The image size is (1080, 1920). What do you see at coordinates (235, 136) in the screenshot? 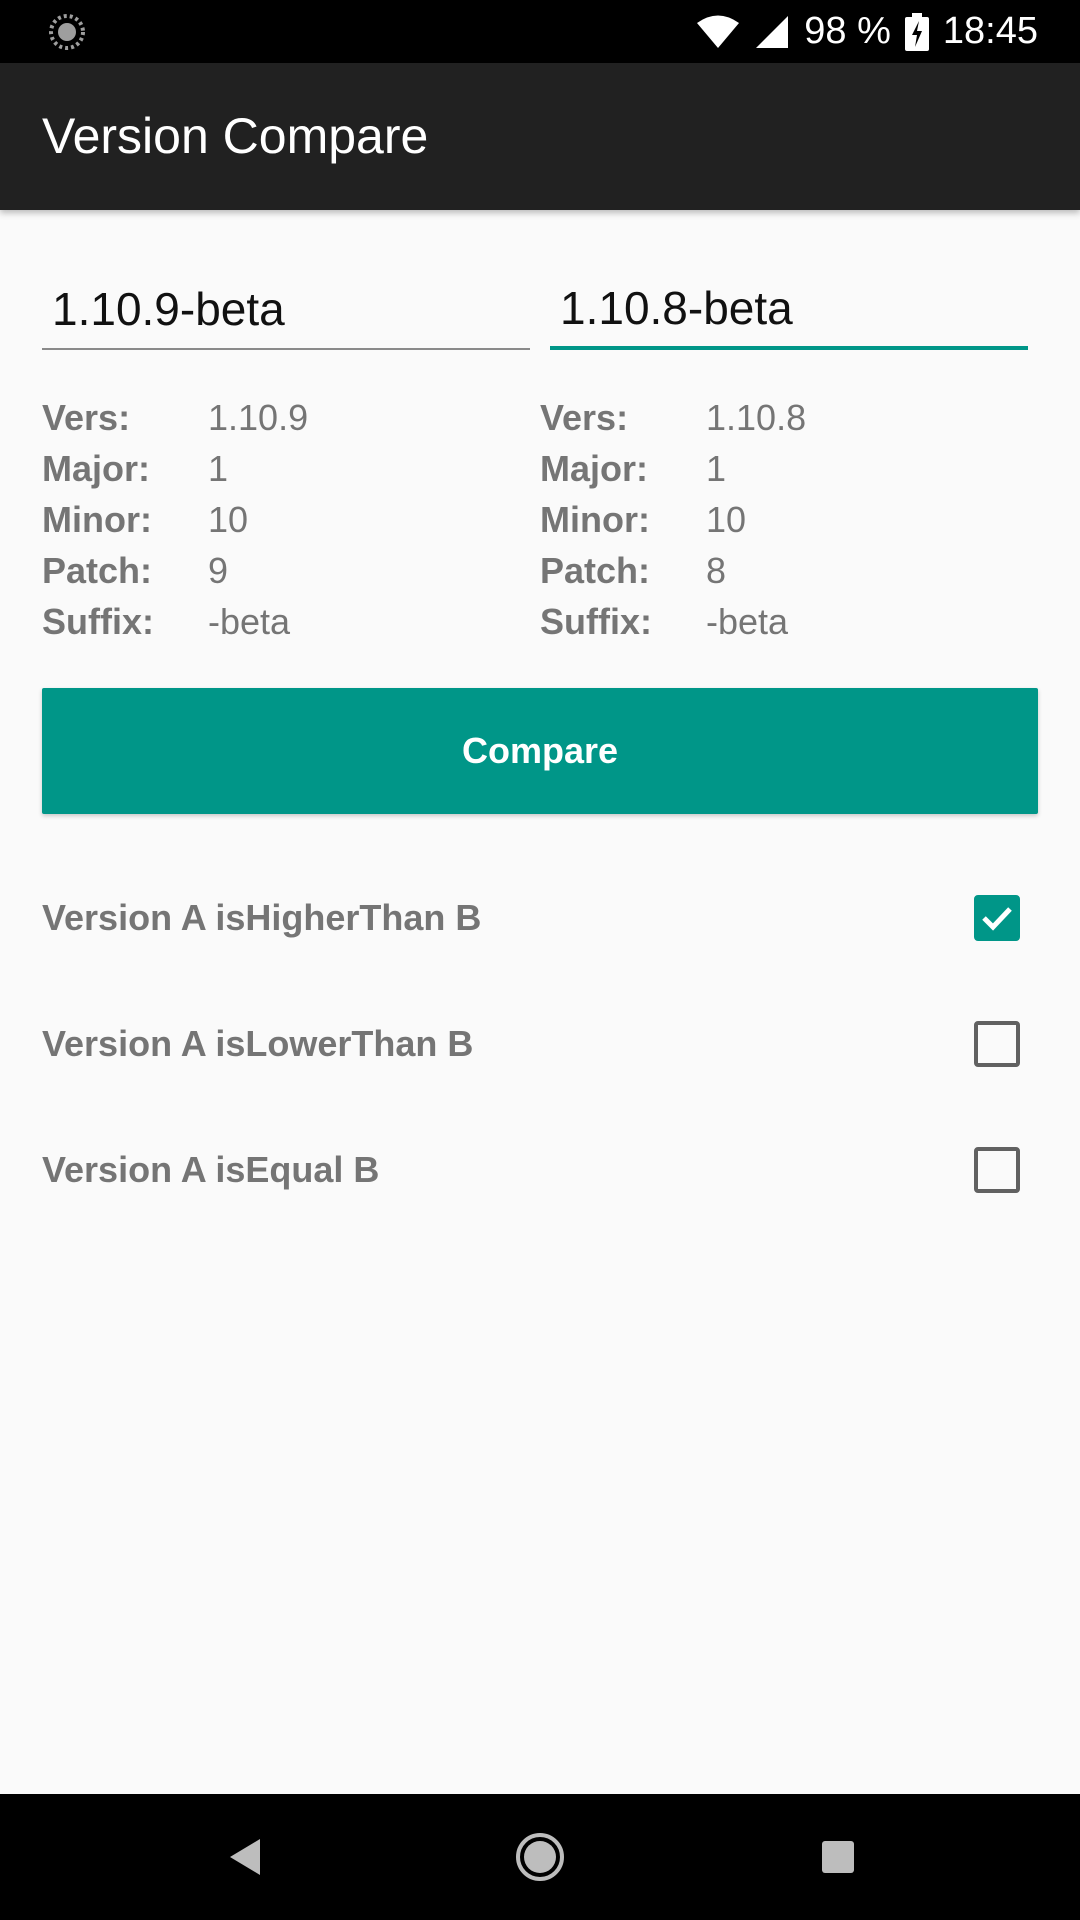
I see `app-title: Version Compare` at bounding box center [235, 136].